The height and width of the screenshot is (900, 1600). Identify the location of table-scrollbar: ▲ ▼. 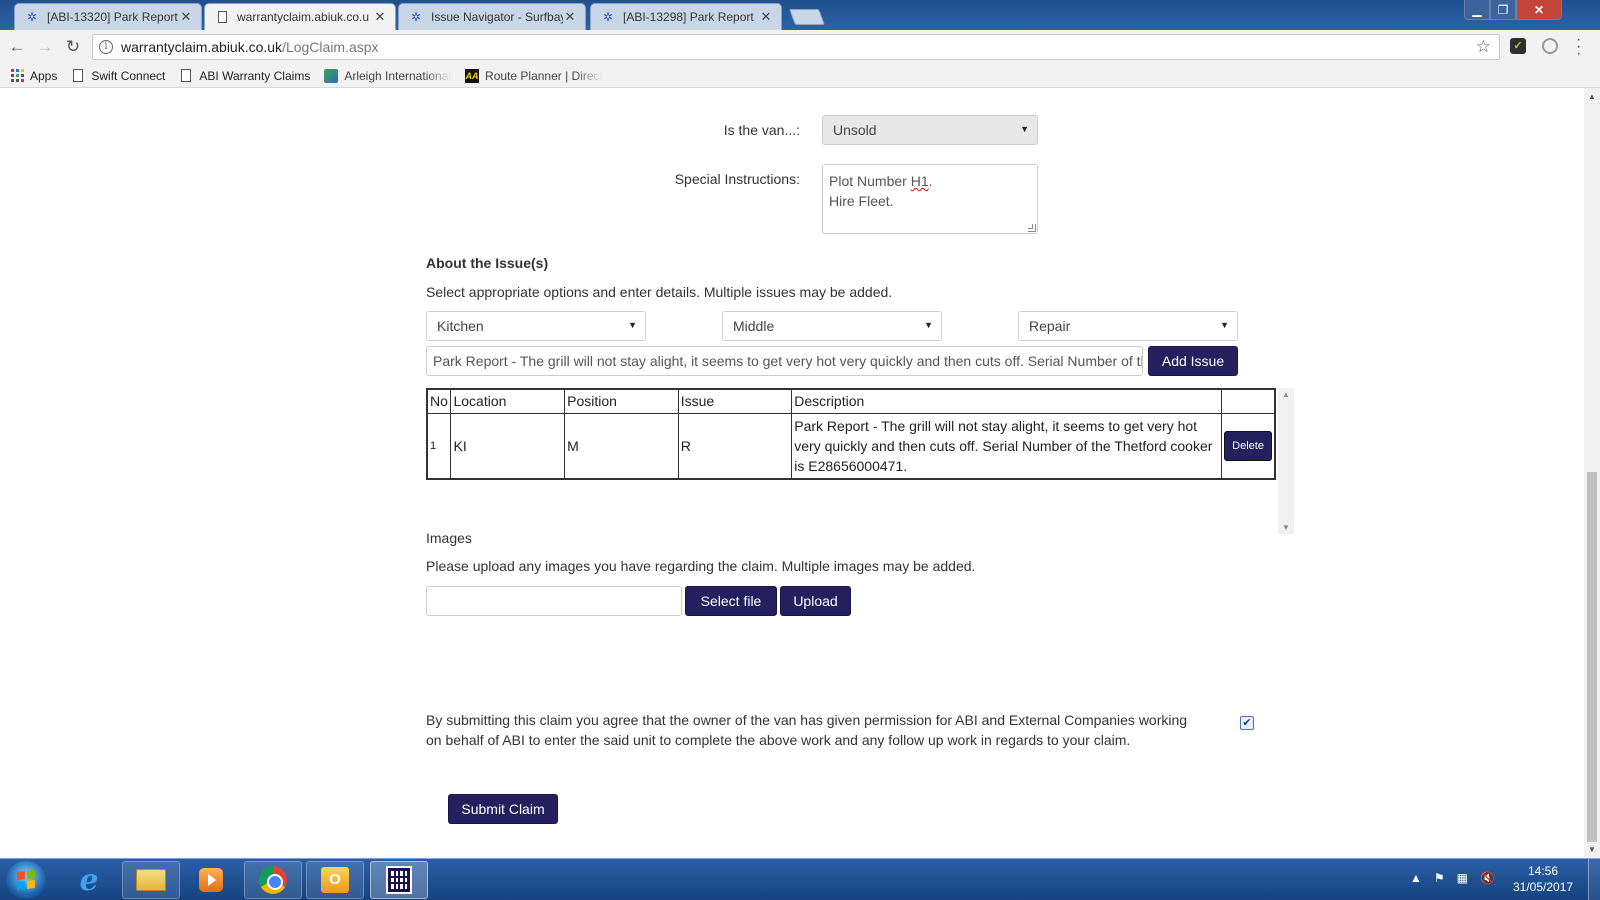
(1286, 461).